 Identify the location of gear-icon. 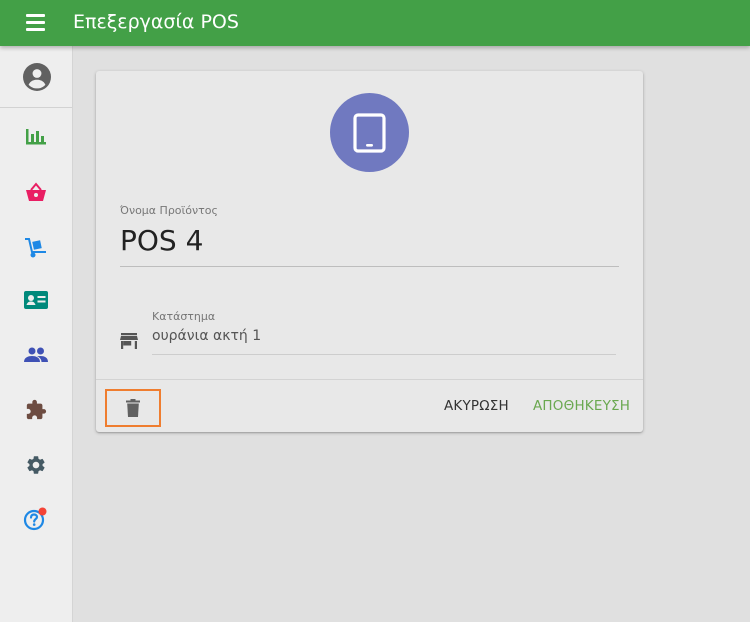
(36, 465).